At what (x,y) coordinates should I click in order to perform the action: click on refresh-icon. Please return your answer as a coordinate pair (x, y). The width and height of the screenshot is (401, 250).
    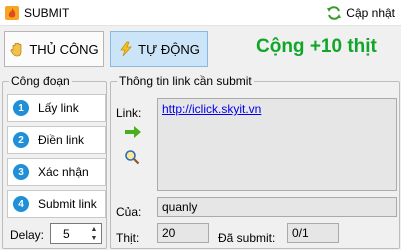
    Looking at the image, I should click on (334, 13).